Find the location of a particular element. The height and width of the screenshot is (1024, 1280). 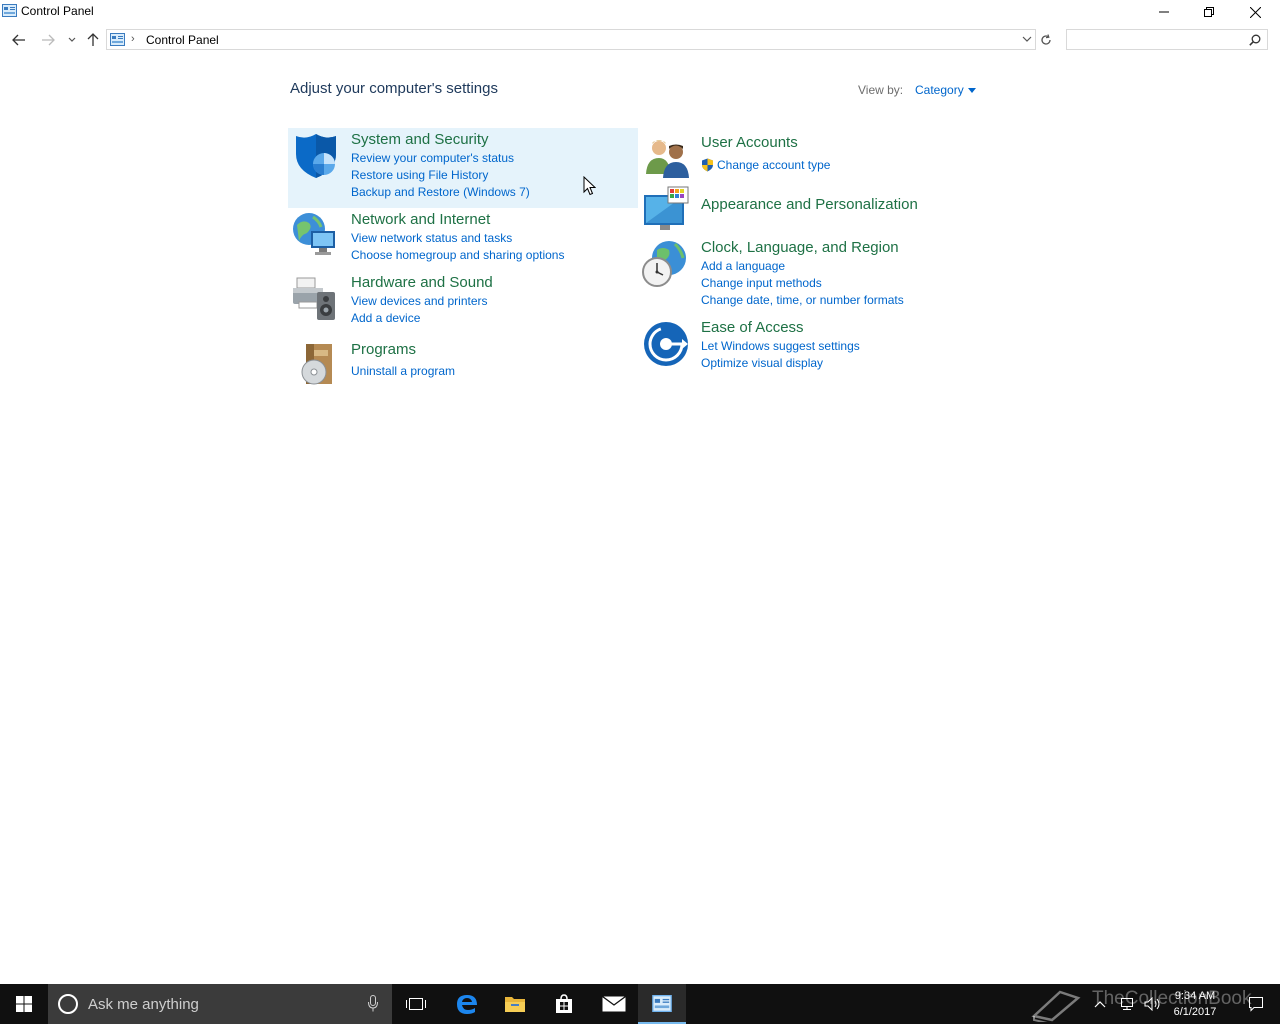

category-appearance-and-personalization: Appearance and Personalization is located at coordinates (815, 209).